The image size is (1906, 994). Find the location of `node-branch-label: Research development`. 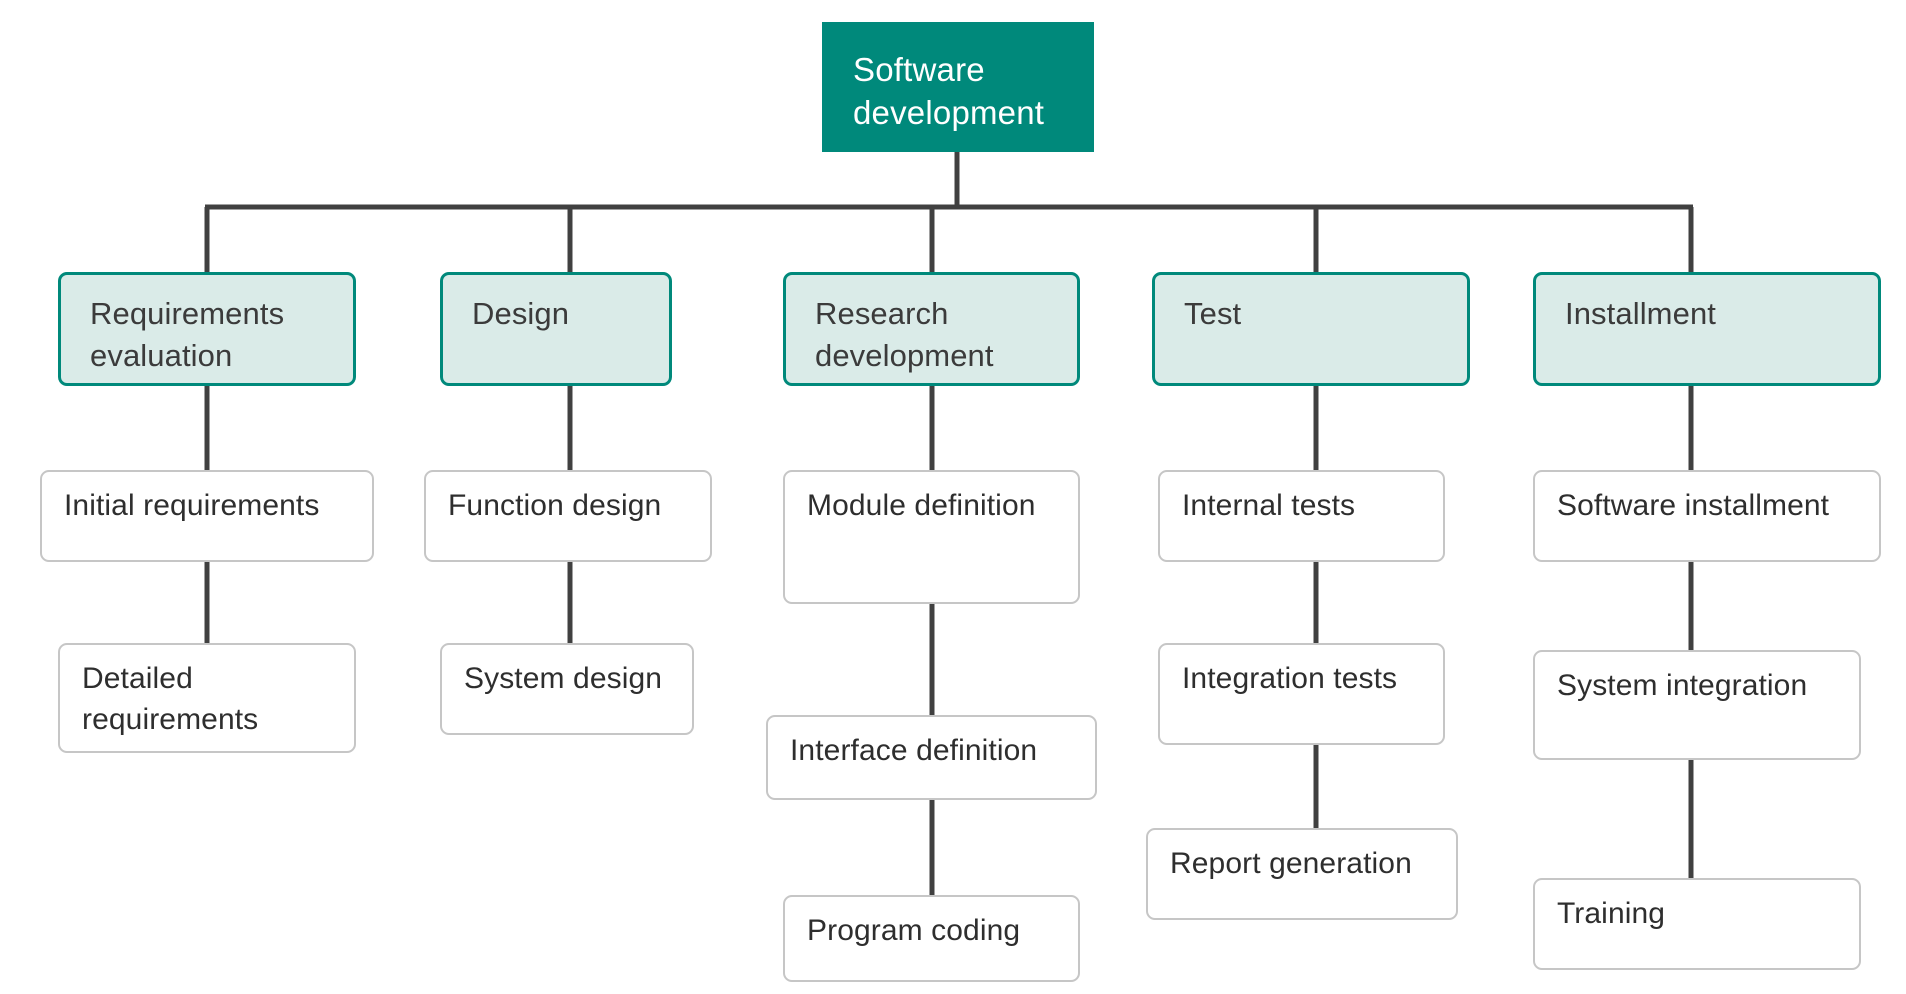

node-branch-label: Research development is located at coordinates (904, 334).